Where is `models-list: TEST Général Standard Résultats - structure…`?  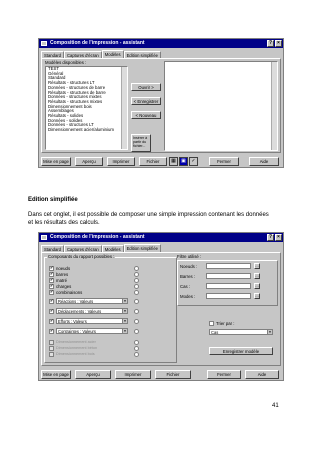 models-list: TEST Général Standard Résultats - structure… is located at coordinates (86, 108).